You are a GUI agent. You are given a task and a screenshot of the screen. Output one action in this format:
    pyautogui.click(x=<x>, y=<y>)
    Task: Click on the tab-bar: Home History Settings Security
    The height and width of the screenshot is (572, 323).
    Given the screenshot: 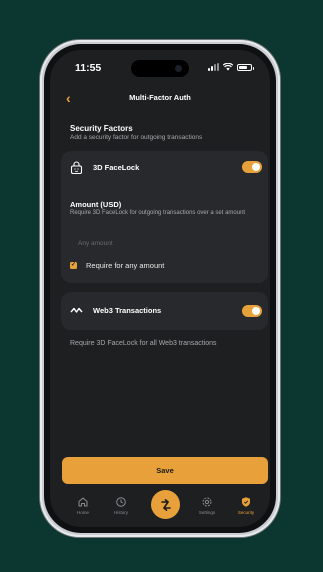 What is the action you would take?
    pyautogui.click(x=160, y=508)
    